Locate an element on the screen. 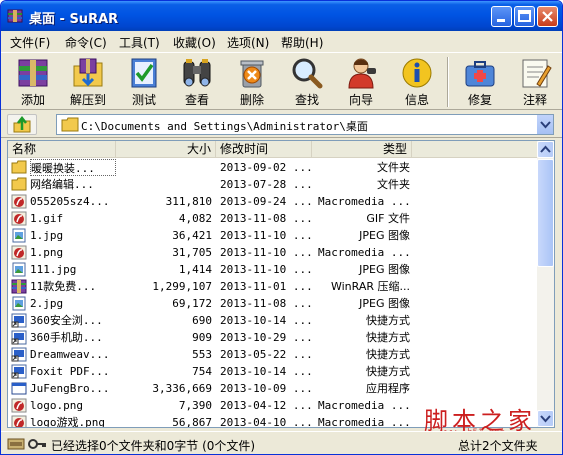  toolbar: 添加 解压到 测试 查看 删除 查找 向导 信息 修复 注释 is located at coordinates (281, 81).